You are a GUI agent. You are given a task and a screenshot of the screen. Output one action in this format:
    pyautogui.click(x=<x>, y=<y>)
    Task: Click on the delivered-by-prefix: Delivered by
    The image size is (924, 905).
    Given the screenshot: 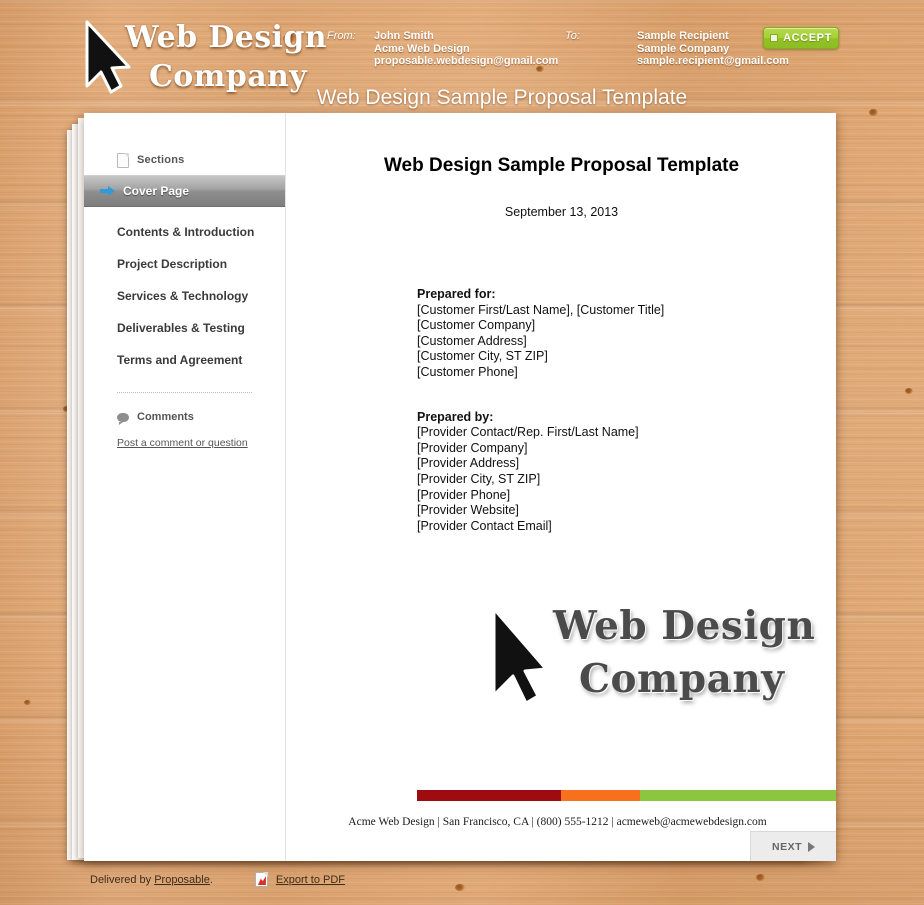 What is the action you would take?
    pyautogui.click(x=122, y=879)
    